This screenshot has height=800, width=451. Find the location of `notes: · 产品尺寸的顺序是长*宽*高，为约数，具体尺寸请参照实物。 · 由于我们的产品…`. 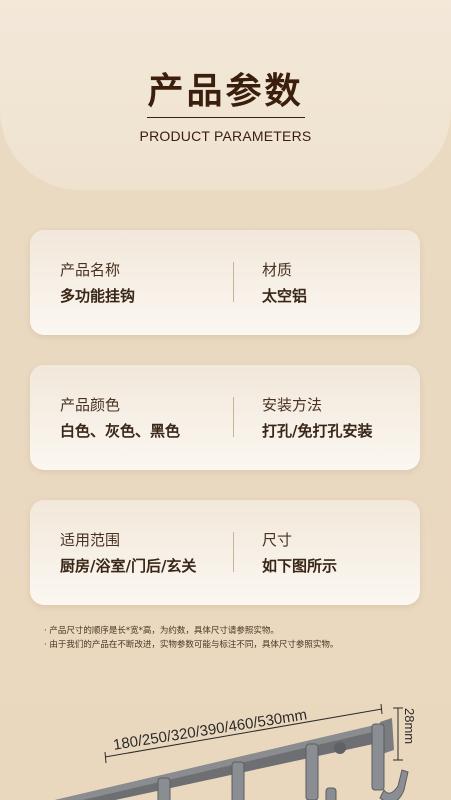

notes: · 产品尺寸的顺序是长*宽*高，为约数，具体尺寸请参照实物。 · 由于我们的产品… is located at coordinates (191, 638).